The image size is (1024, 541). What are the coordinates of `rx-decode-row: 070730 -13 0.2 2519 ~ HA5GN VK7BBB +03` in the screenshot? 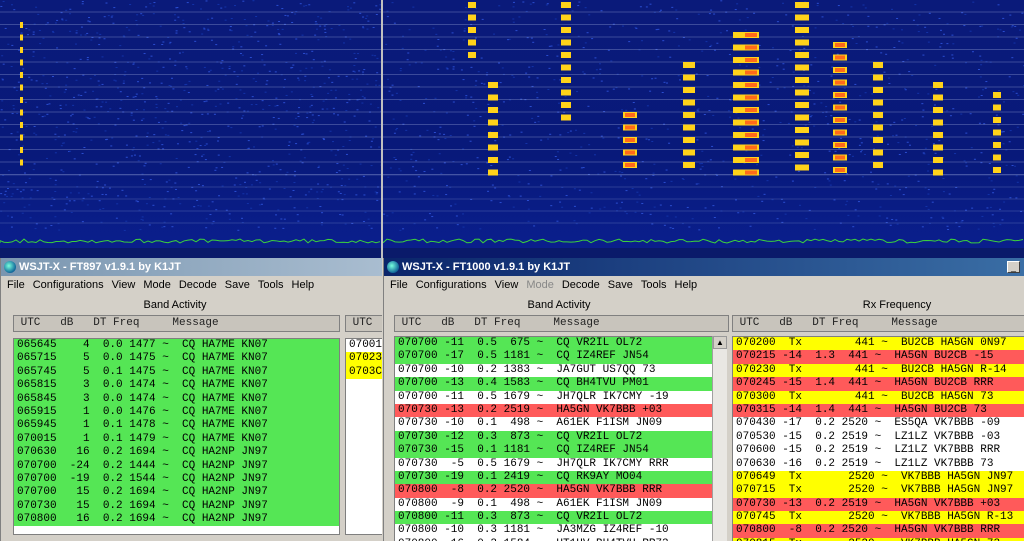 It's located at (878, 504).